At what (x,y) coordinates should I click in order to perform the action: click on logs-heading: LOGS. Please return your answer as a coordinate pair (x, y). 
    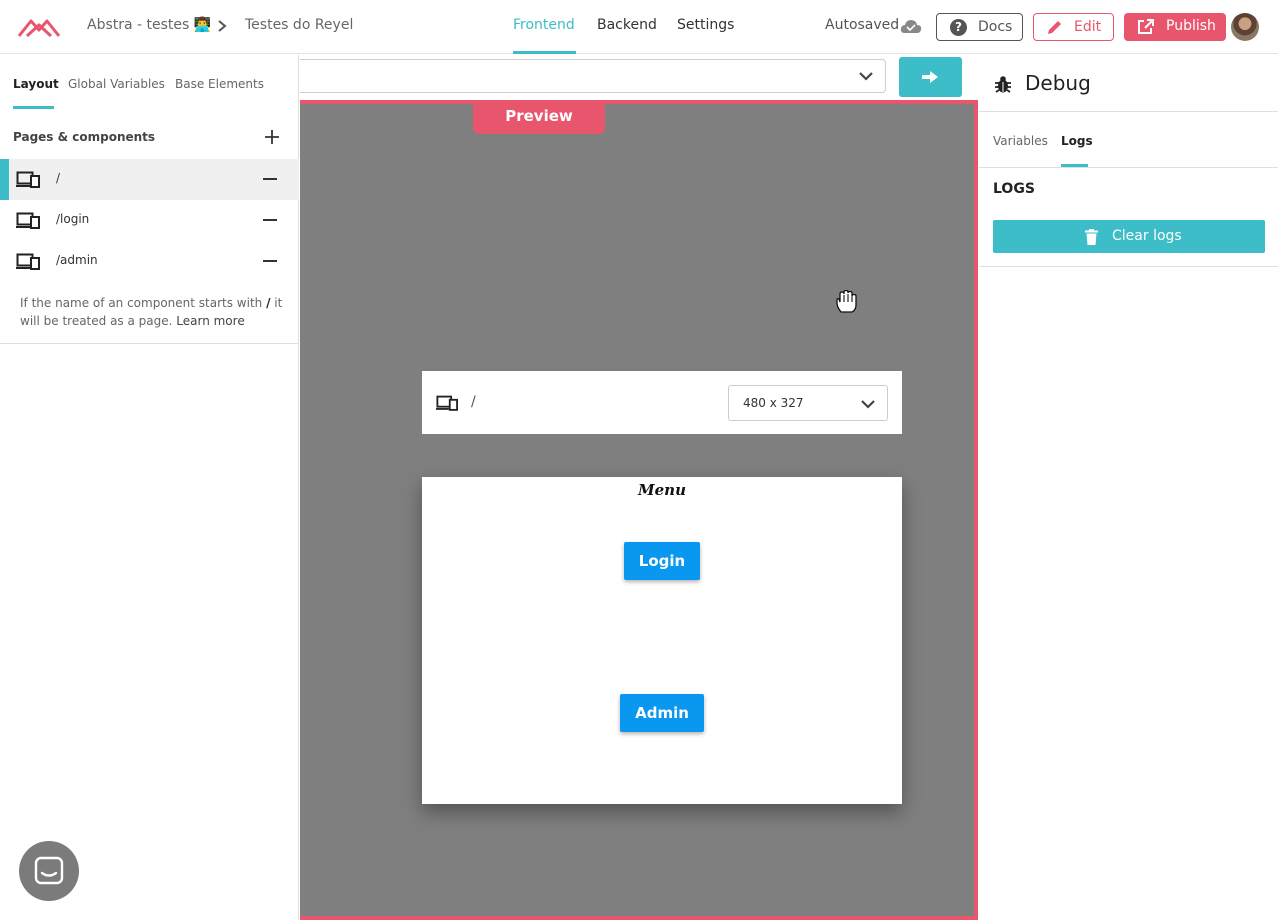
    Looking at the image, I should click on (1014, 189).